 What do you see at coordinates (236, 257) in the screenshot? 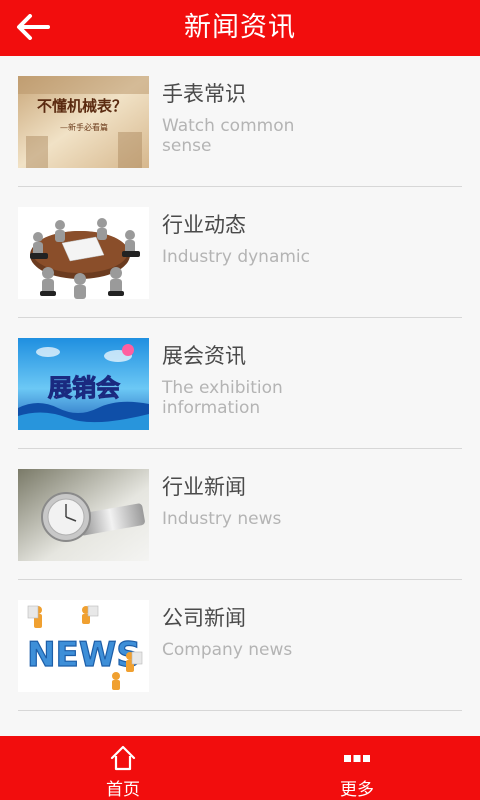
I see `item-subtitle: Industry dynamic` at bounding box center [236, 257].